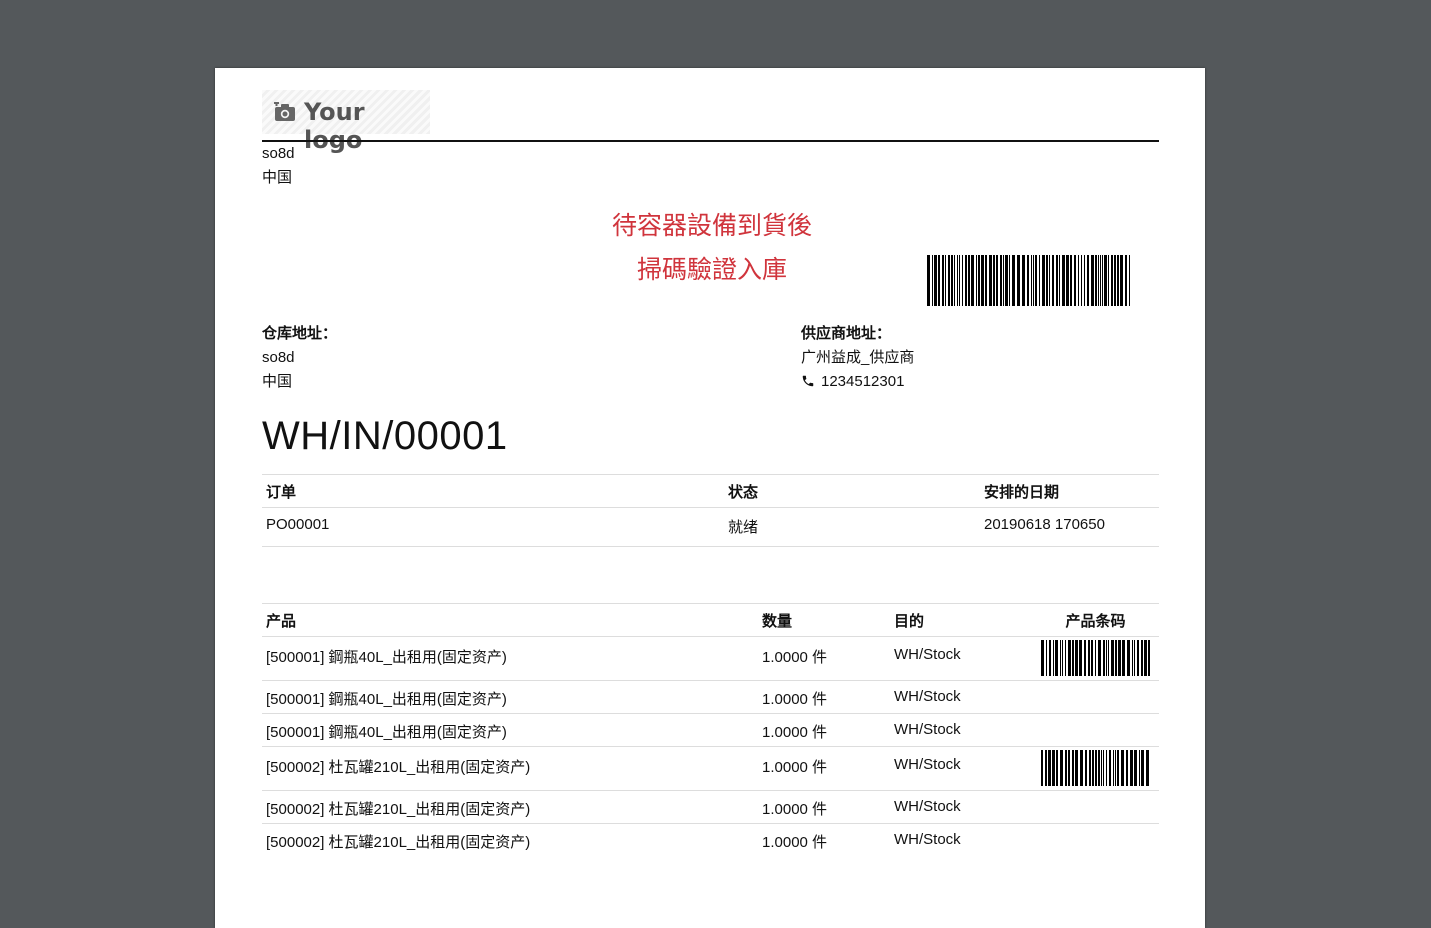 The image size is (1431, 928). Describe the element at coordinates (493, 491) in the screenshot. I see `order-header: 订单` at that location.